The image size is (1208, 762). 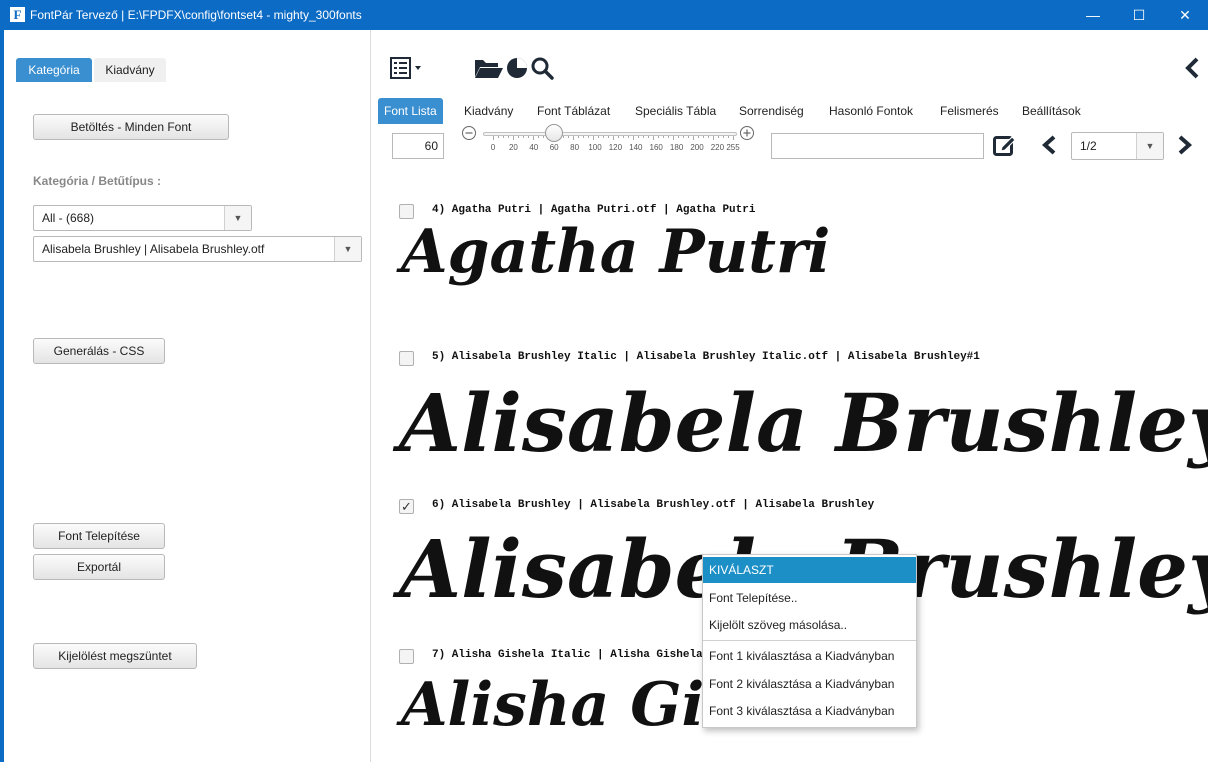 I want to click on font-sample: Alisabela Brushley, so click(x=803, y=423).